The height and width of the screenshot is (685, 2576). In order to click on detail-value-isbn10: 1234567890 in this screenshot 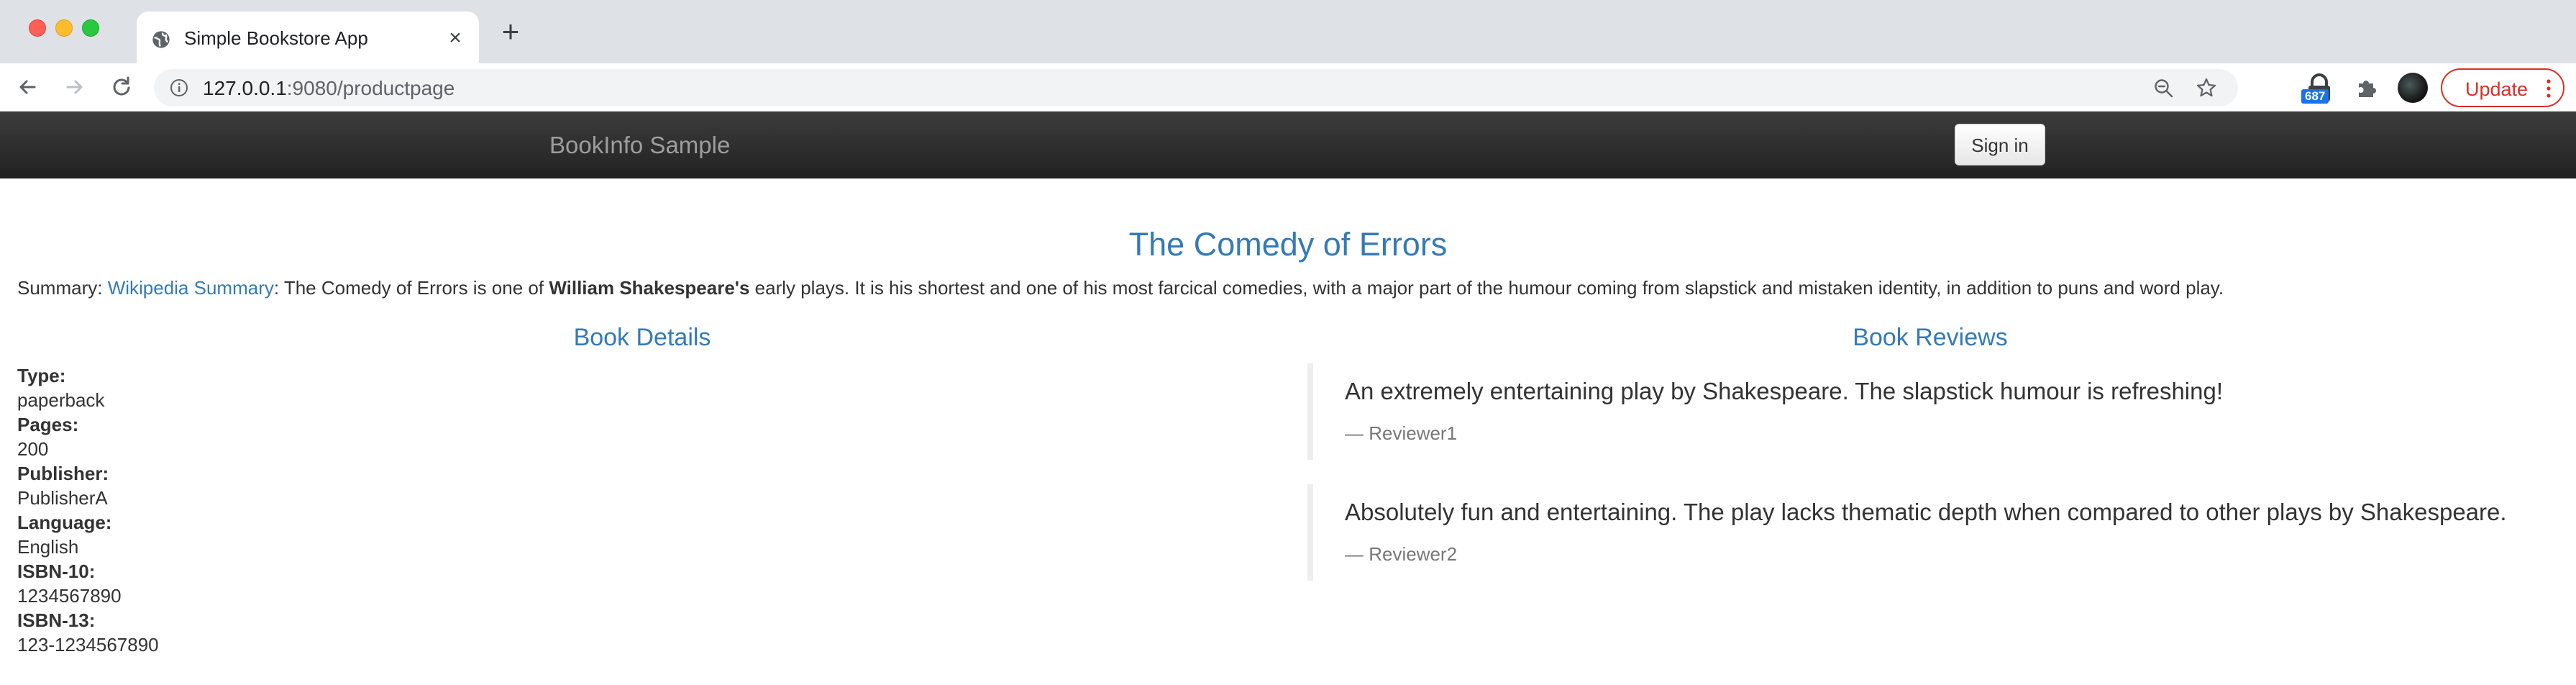, I will do `click(69, 596)`.